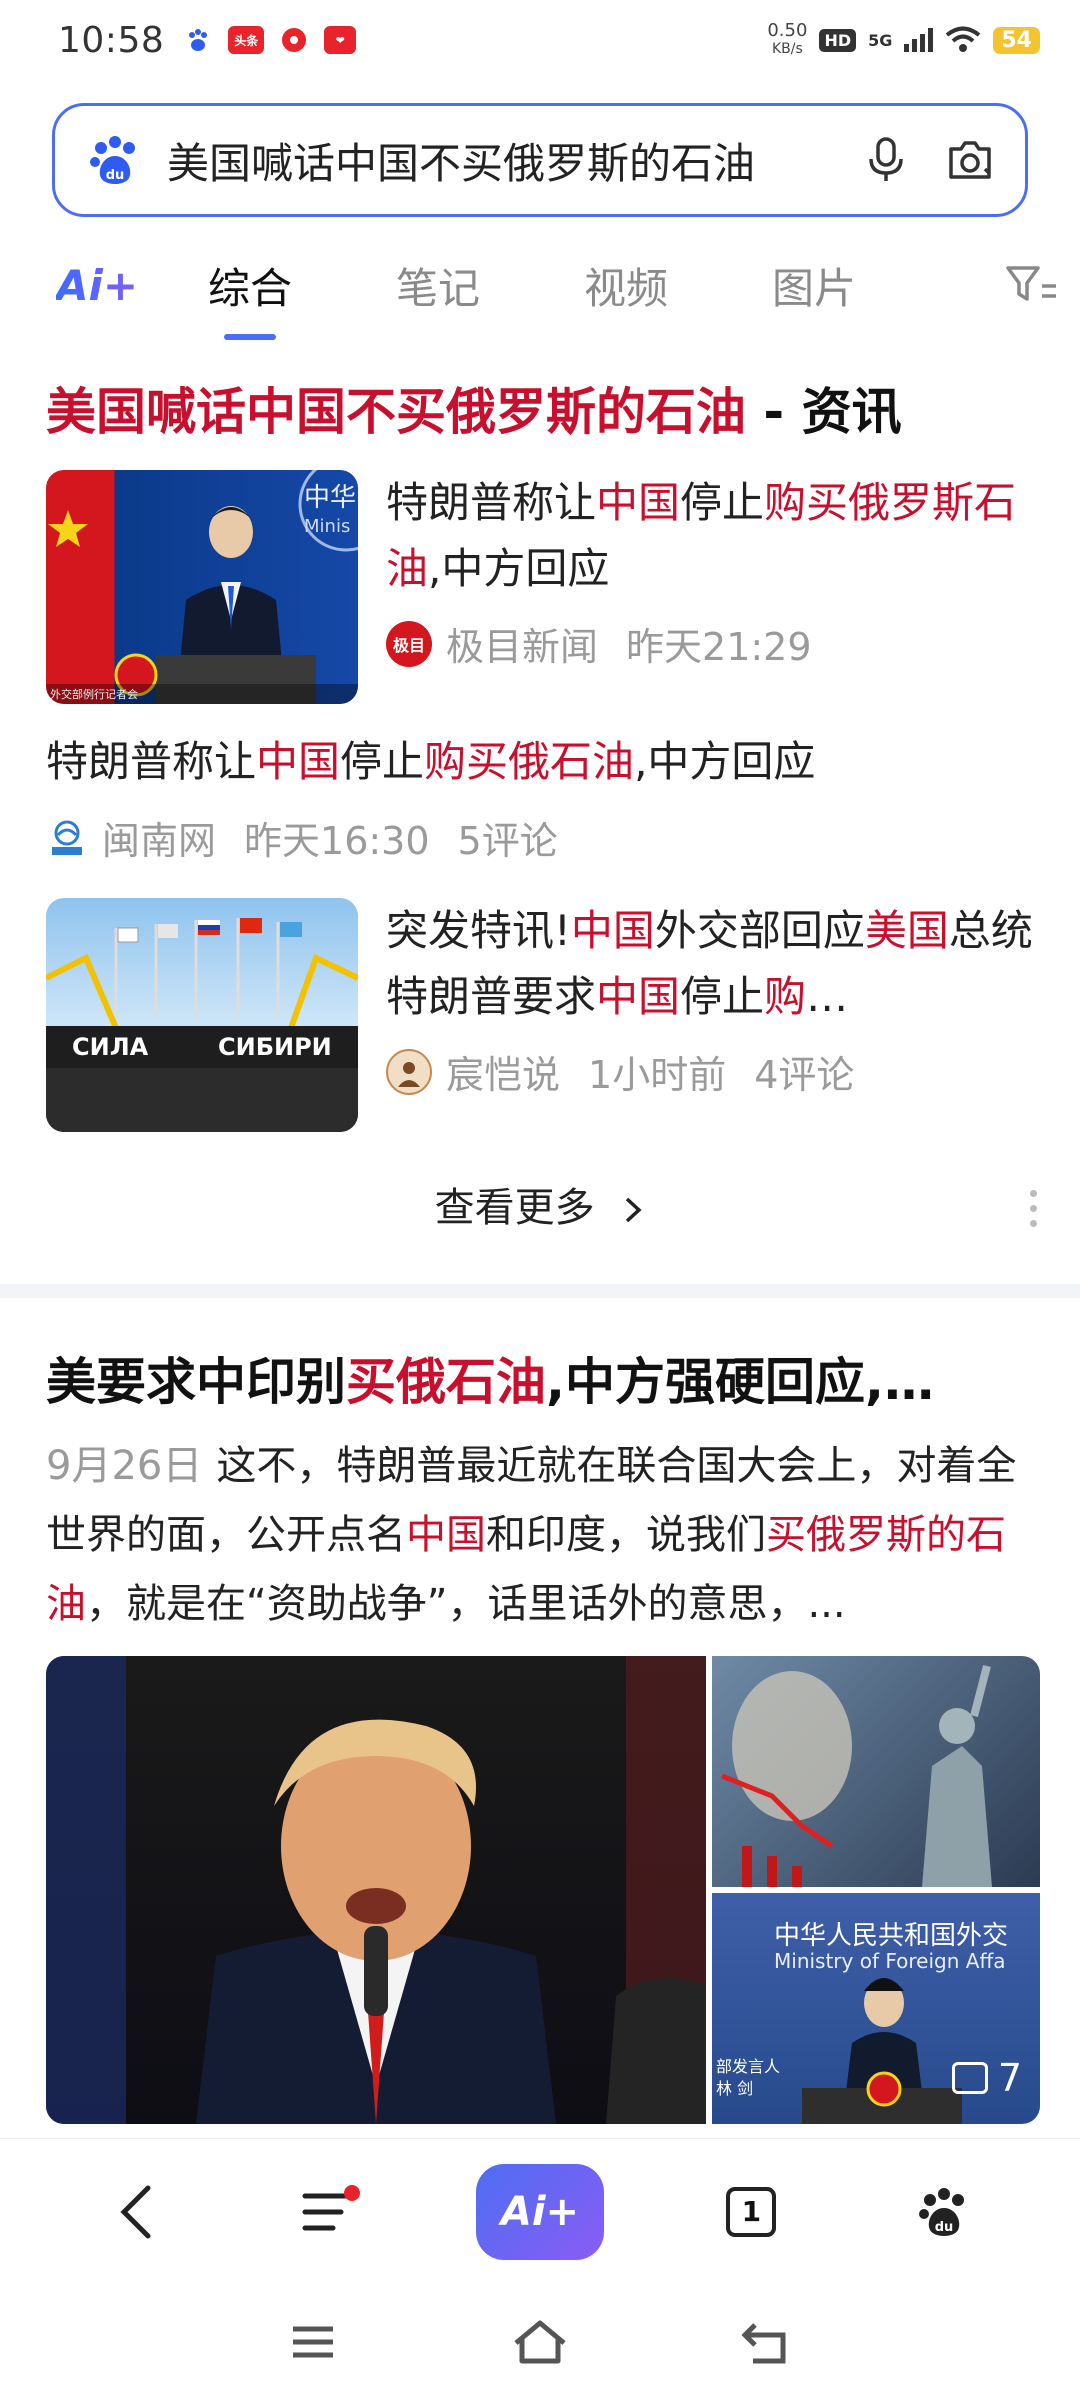 The image size is (1080, 2400). Describe the element at coordinates (767, 2342) in the screenshot. I see `back-nav-icon` at that location.